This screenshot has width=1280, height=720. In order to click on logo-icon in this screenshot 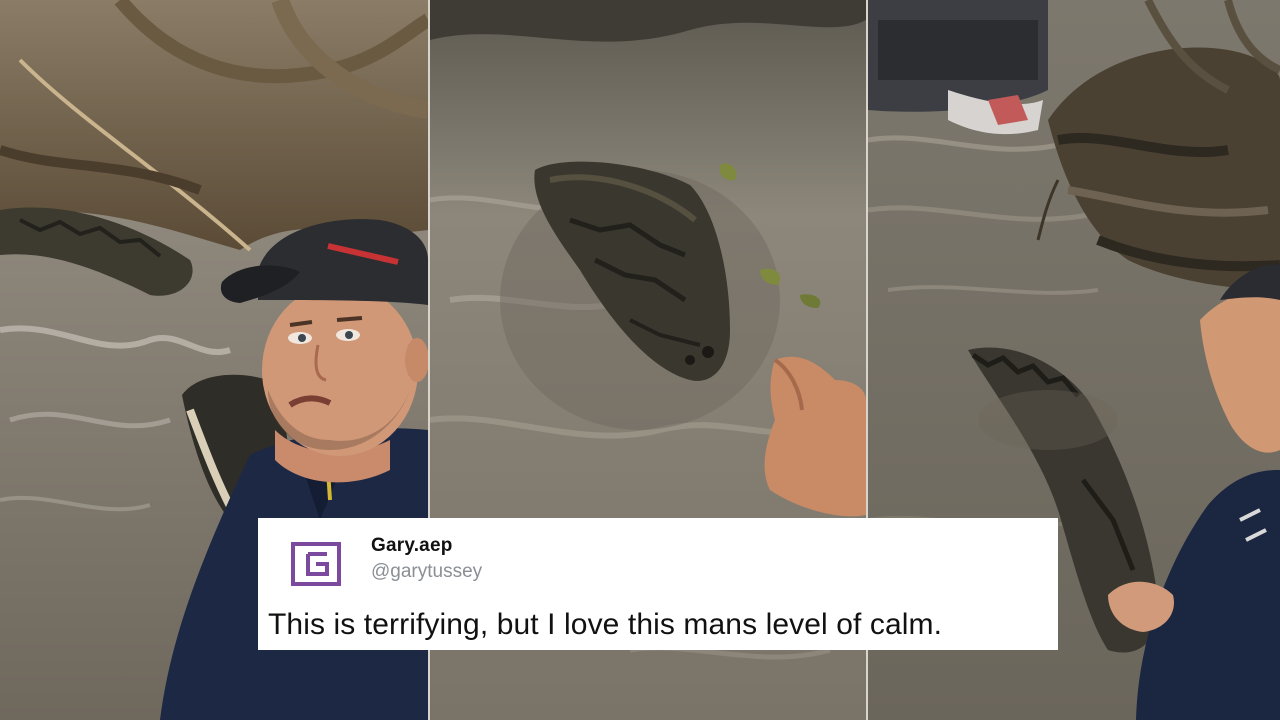, I will do `click(316, 564)`.